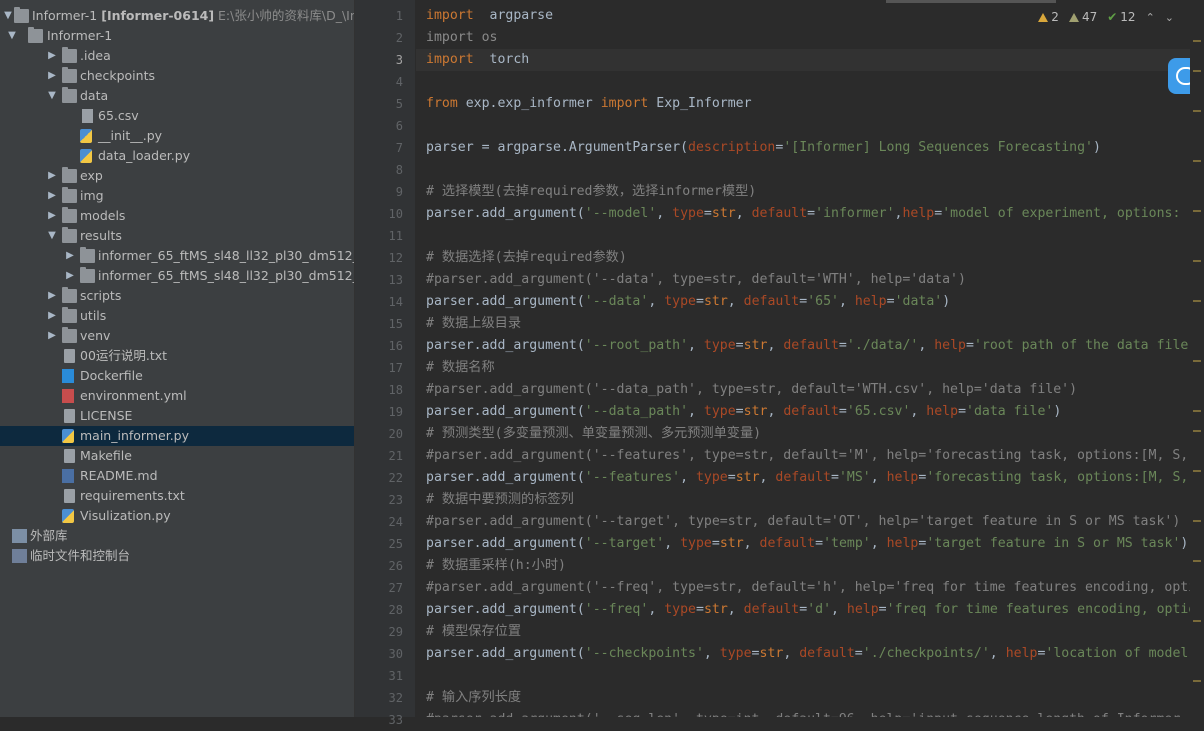 This screenshot has height=731, width=1204. I want to click on vertical-scrollbar, so click(1197, 358).